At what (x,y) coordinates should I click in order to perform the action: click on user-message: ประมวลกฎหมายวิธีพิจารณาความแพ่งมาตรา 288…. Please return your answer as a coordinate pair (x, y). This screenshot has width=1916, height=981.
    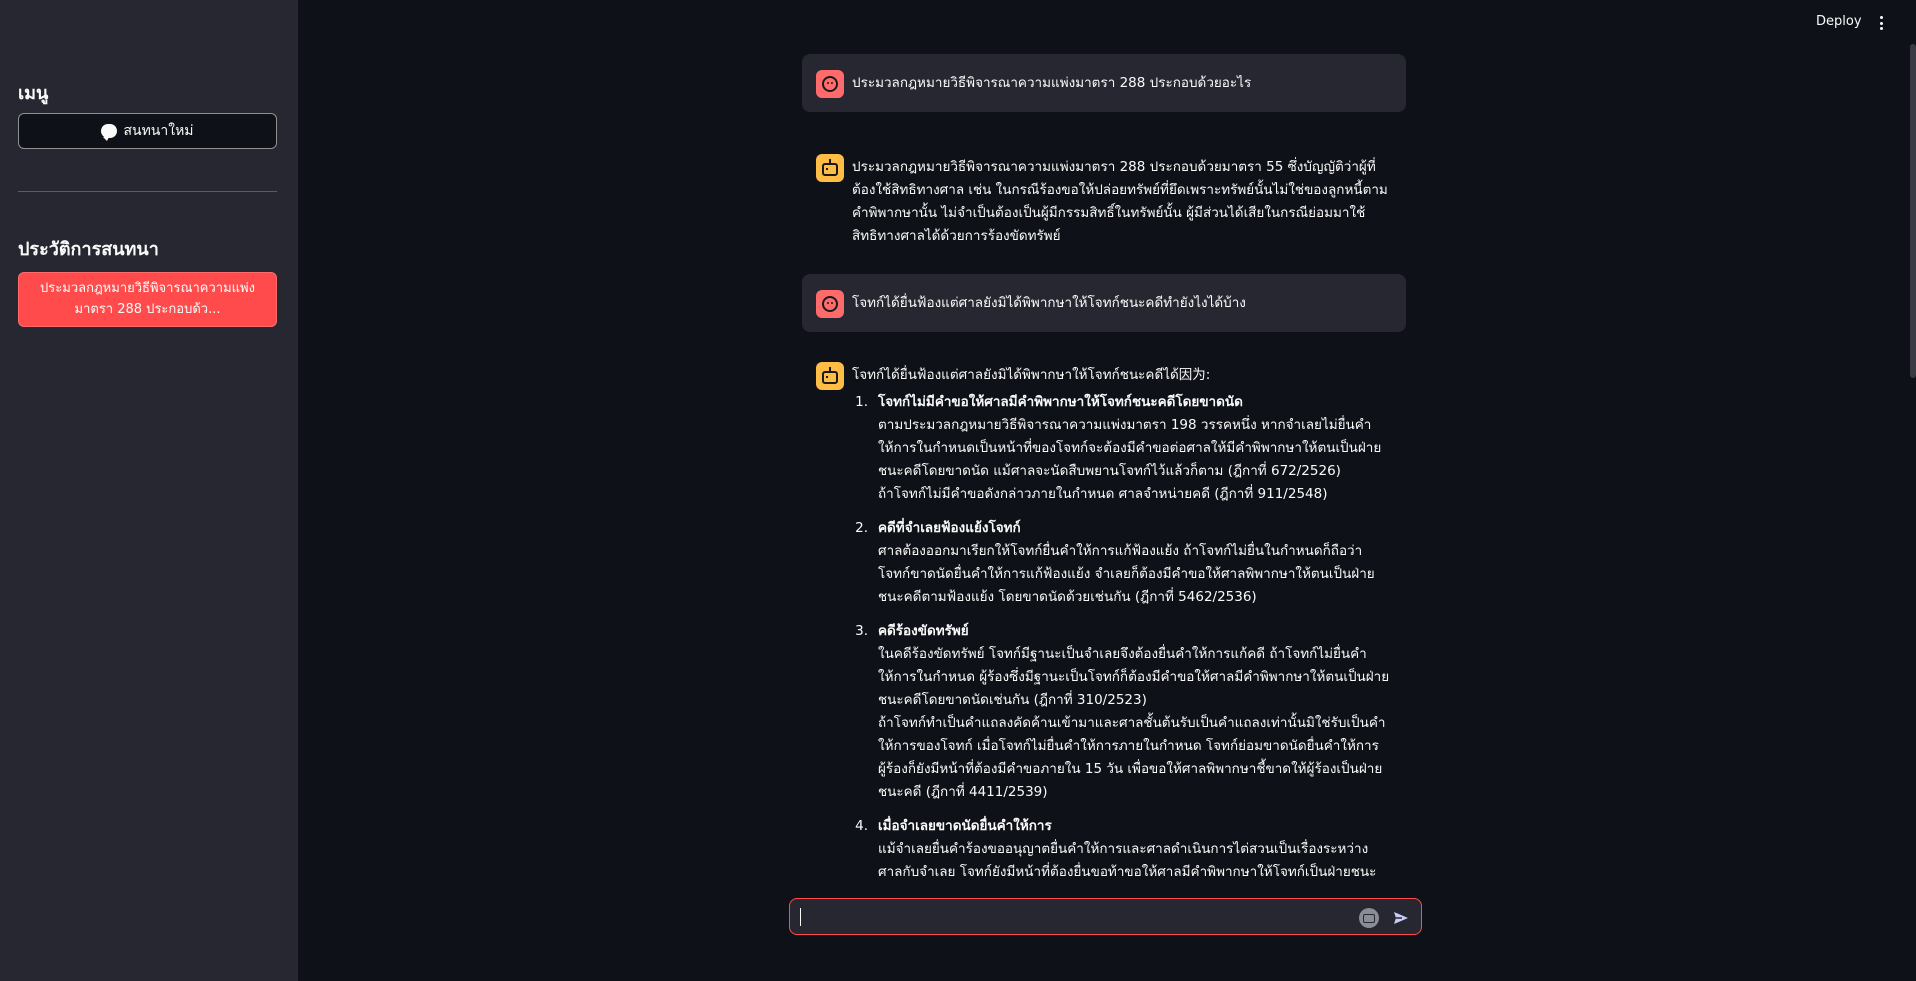
    Looking at the image, I should click on (1104, 83).